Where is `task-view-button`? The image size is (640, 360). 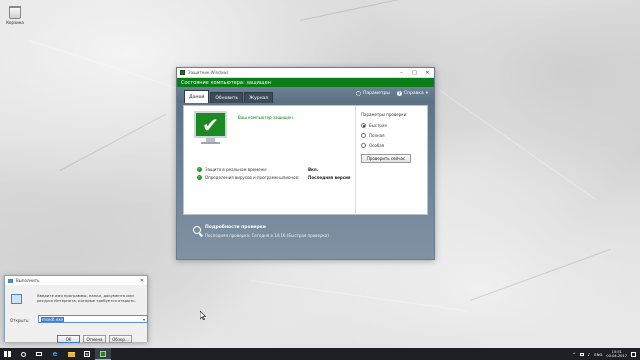
task-view-button is located at coordinates (39, 354).